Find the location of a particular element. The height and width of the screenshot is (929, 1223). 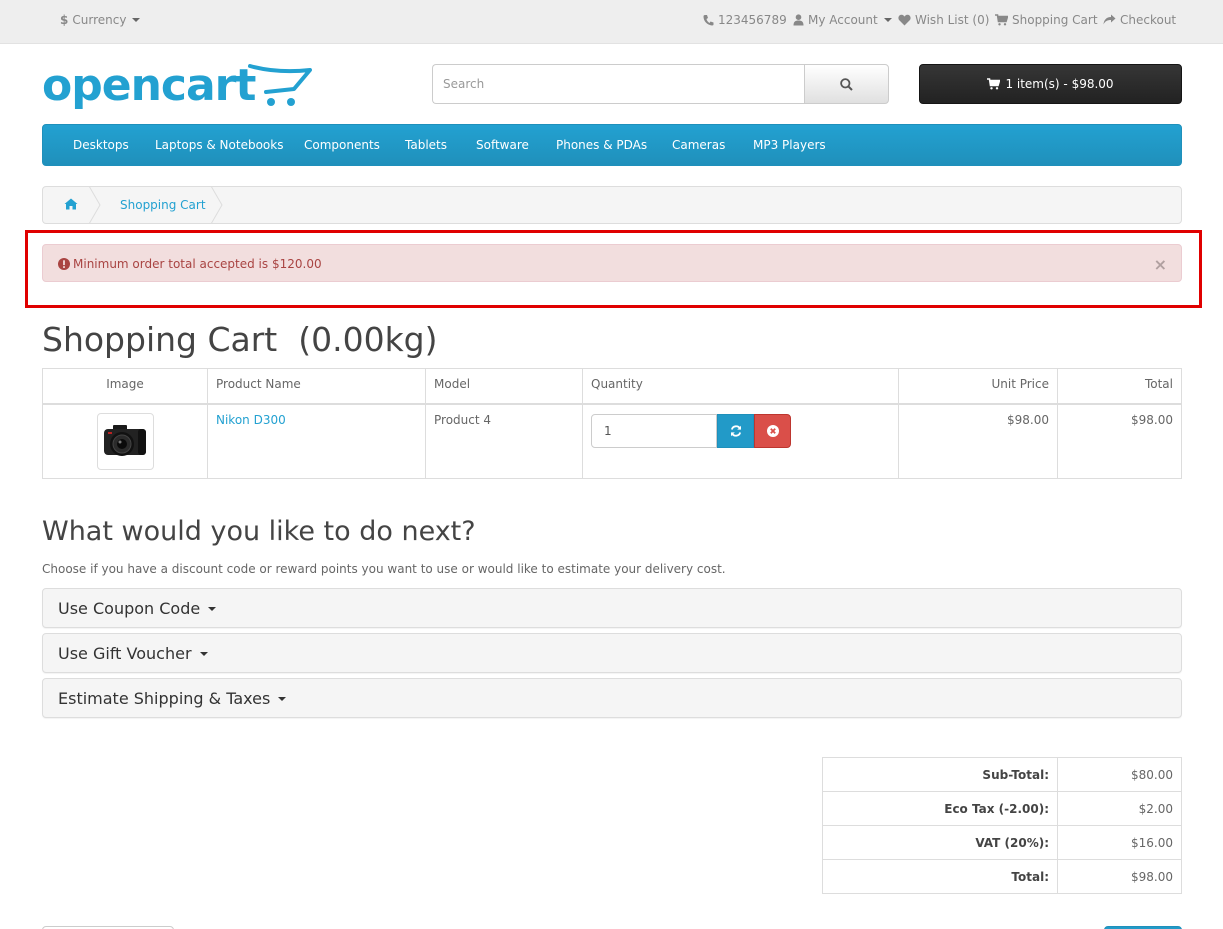

my-account-dropdown: My Account is located at coordinates (842, 20).